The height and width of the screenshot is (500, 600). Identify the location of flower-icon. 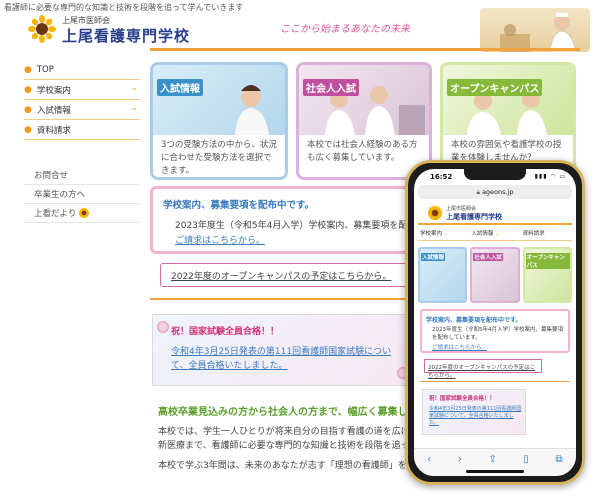
(163, 327).